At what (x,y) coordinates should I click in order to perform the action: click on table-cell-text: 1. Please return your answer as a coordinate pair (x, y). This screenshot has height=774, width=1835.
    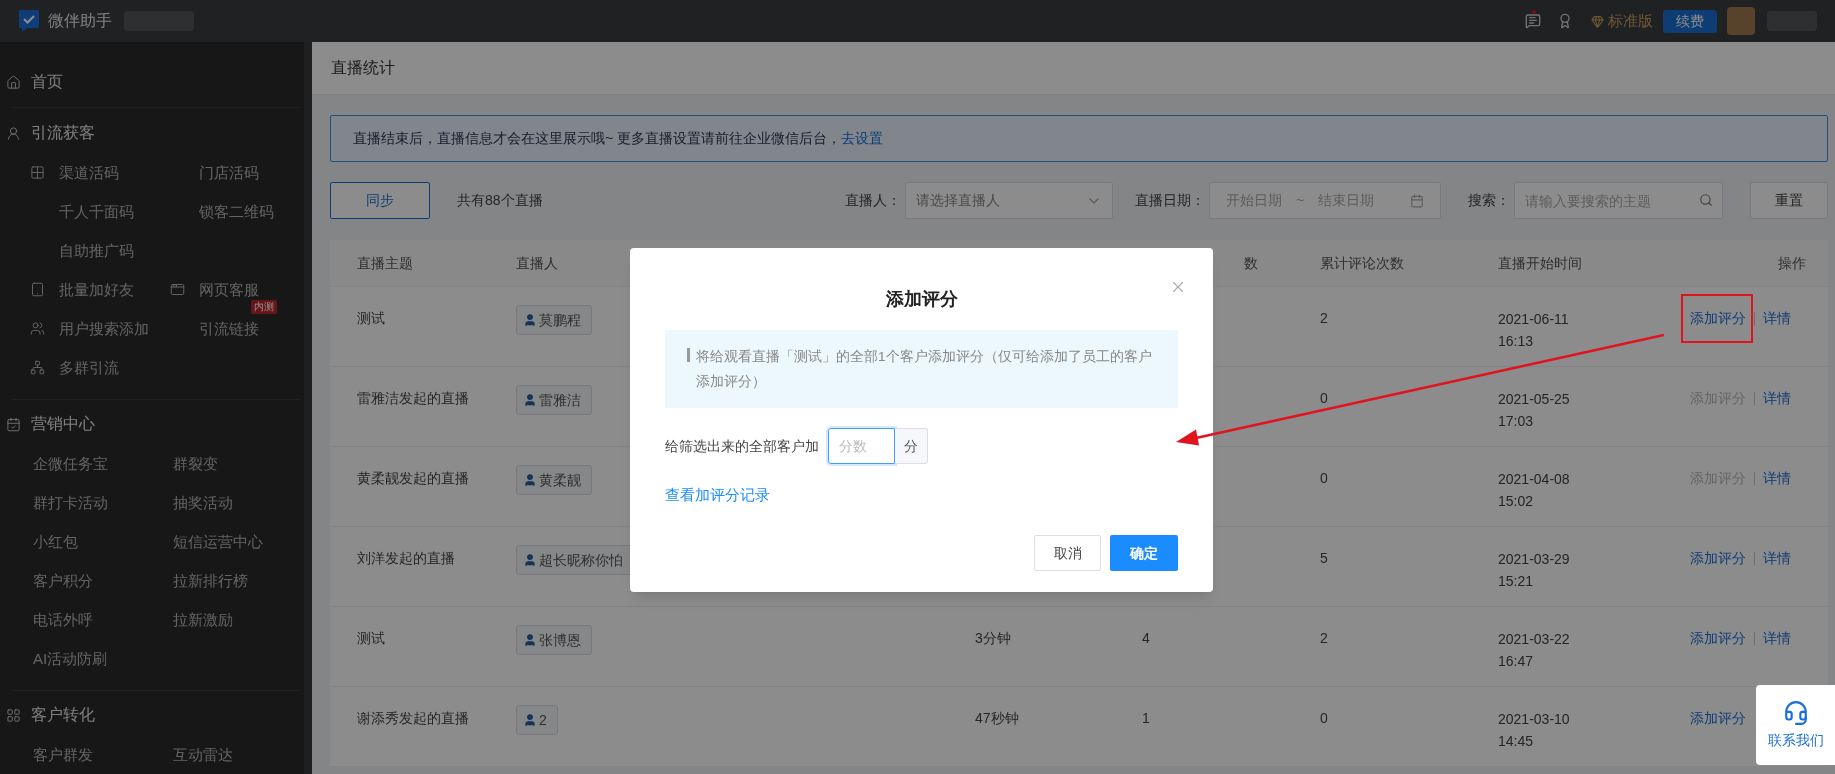
    Looking at the image, I should click on (1146, 718).